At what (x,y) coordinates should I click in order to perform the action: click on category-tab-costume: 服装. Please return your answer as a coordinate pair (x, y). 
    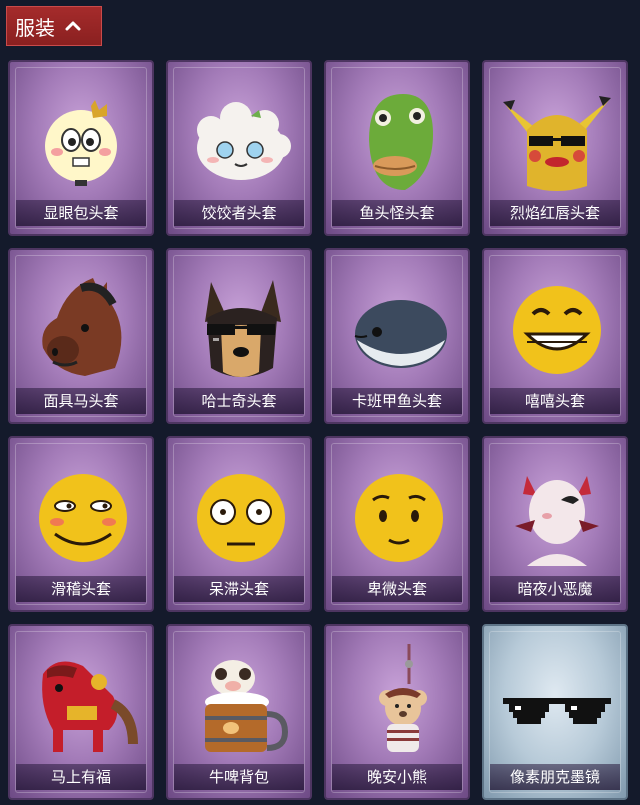
    Looking at the image, I should click on (54, 26).